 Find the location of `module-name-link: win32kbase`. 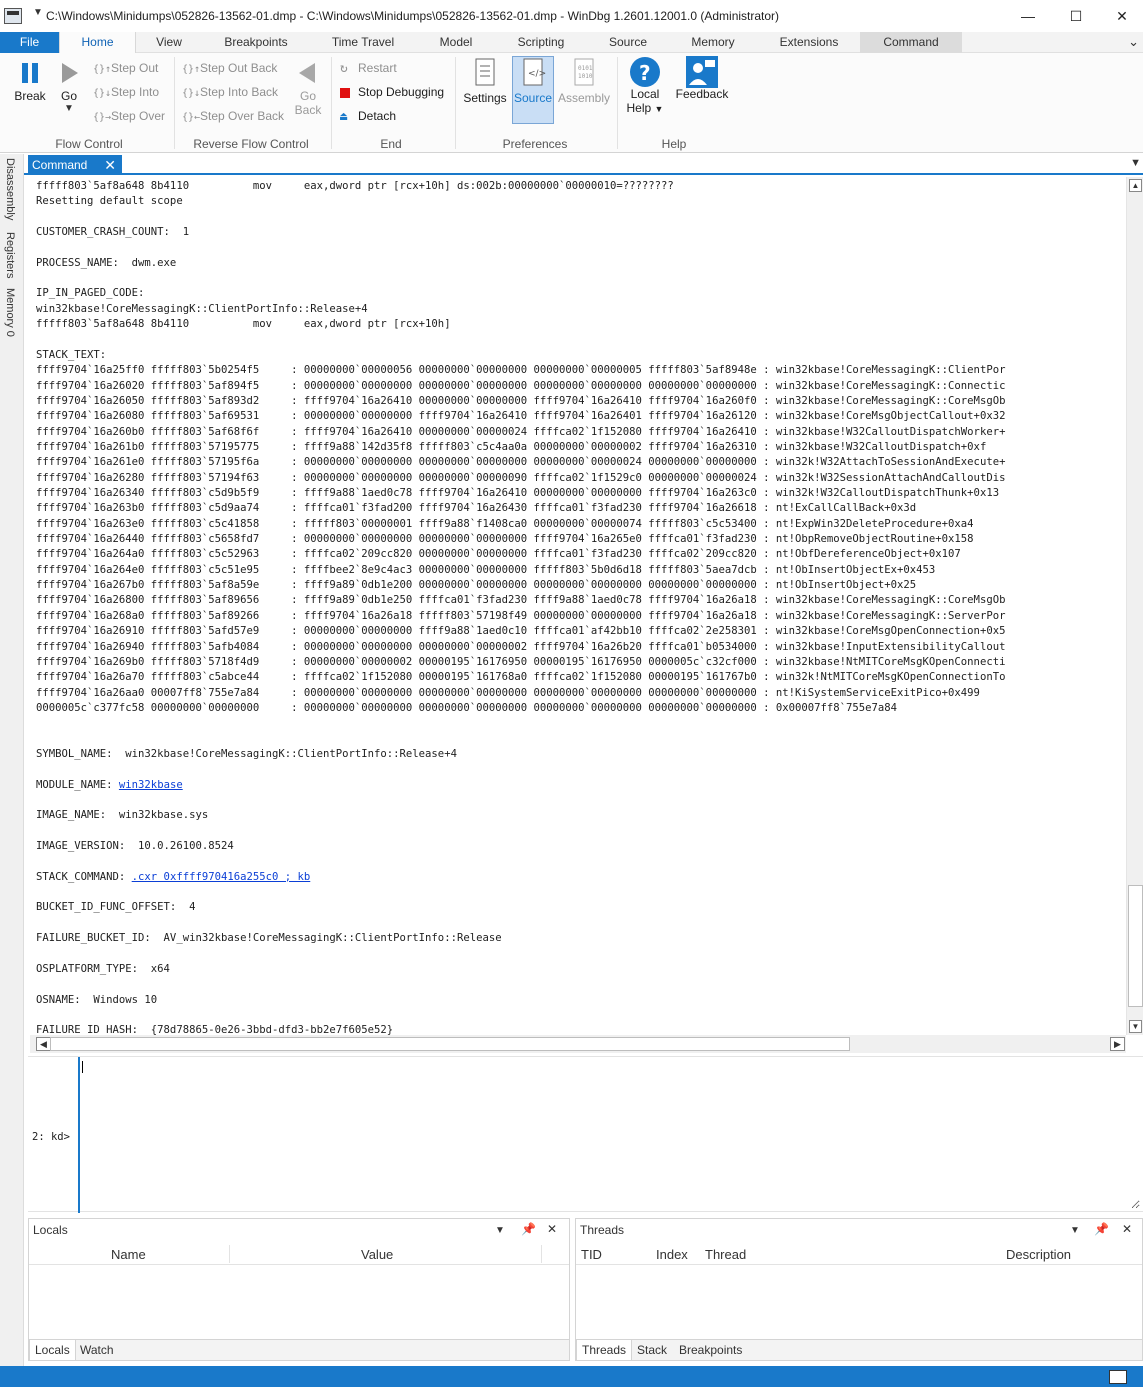

module-name-link: win32kbase is located at coordinates (151, 785).